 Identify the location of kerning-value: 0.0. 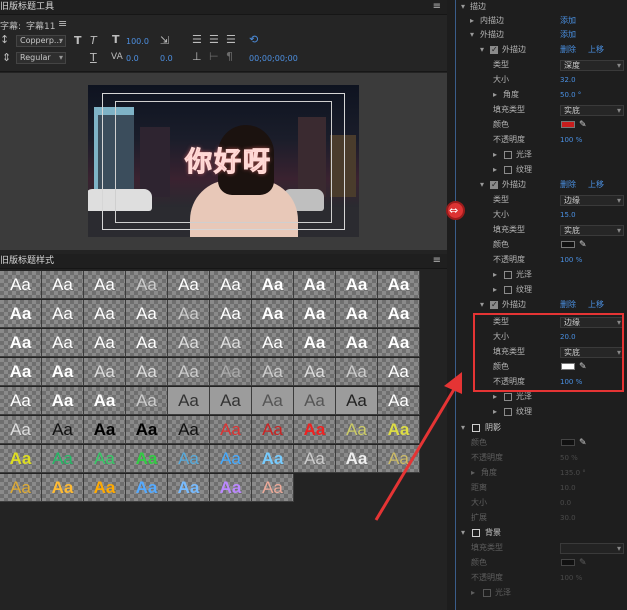
(132, 58).